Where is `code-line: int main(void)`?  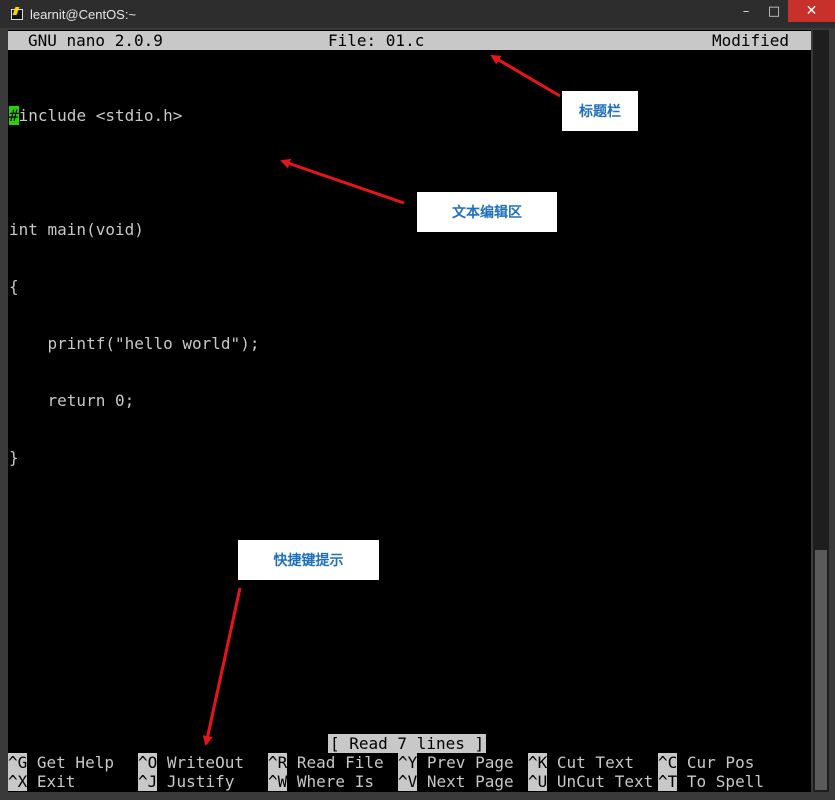 code-line: int main(void) is located at coordinates (134, 229).